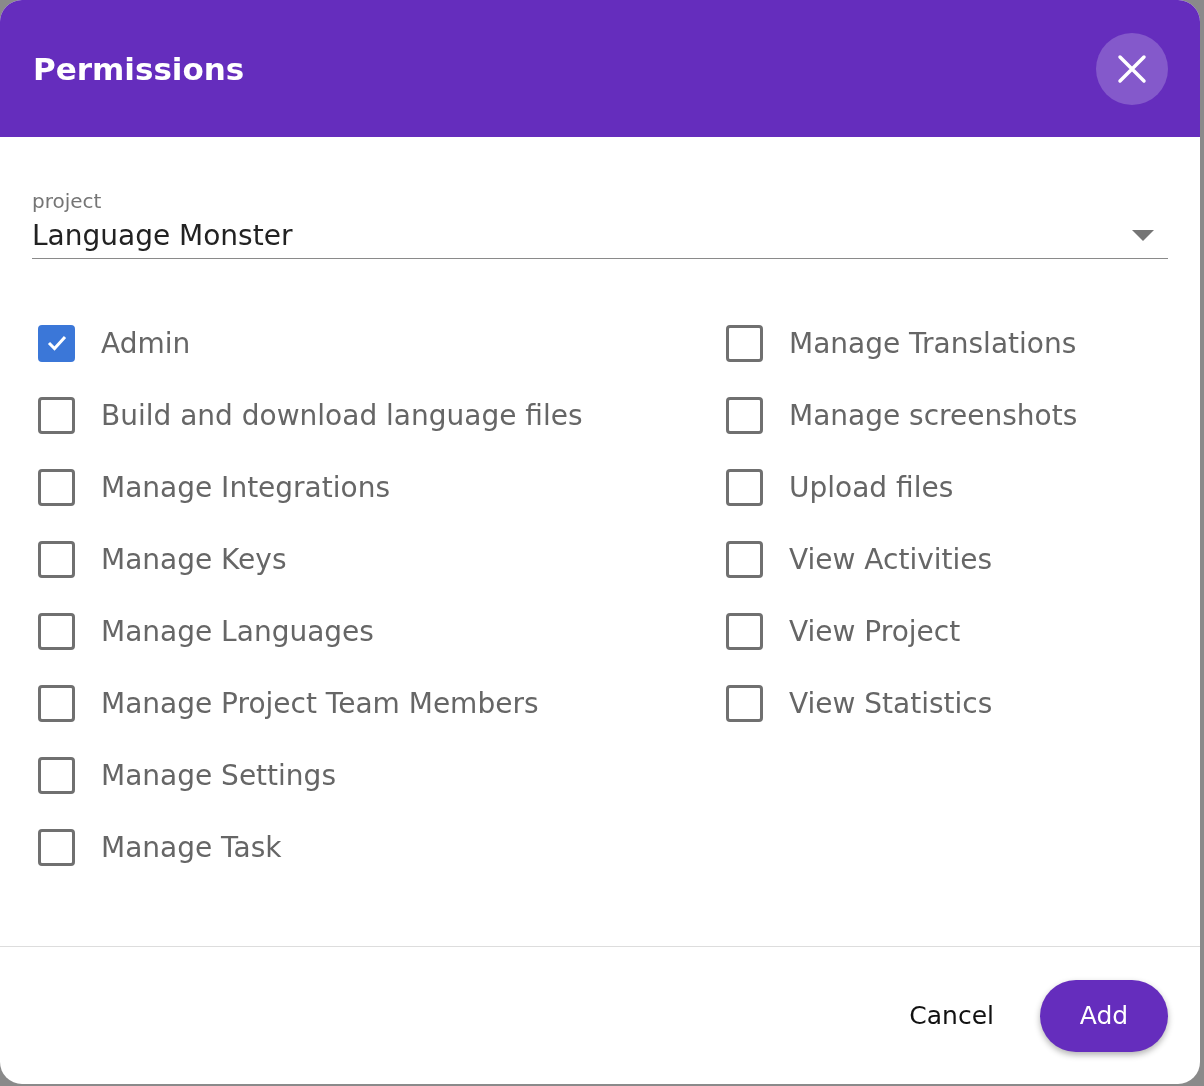 The image size is (1204, 1086). Describe the element at coordinates (245, 487) in the screenshot. I see `checkbox-label: Manage Integrations` at that location.